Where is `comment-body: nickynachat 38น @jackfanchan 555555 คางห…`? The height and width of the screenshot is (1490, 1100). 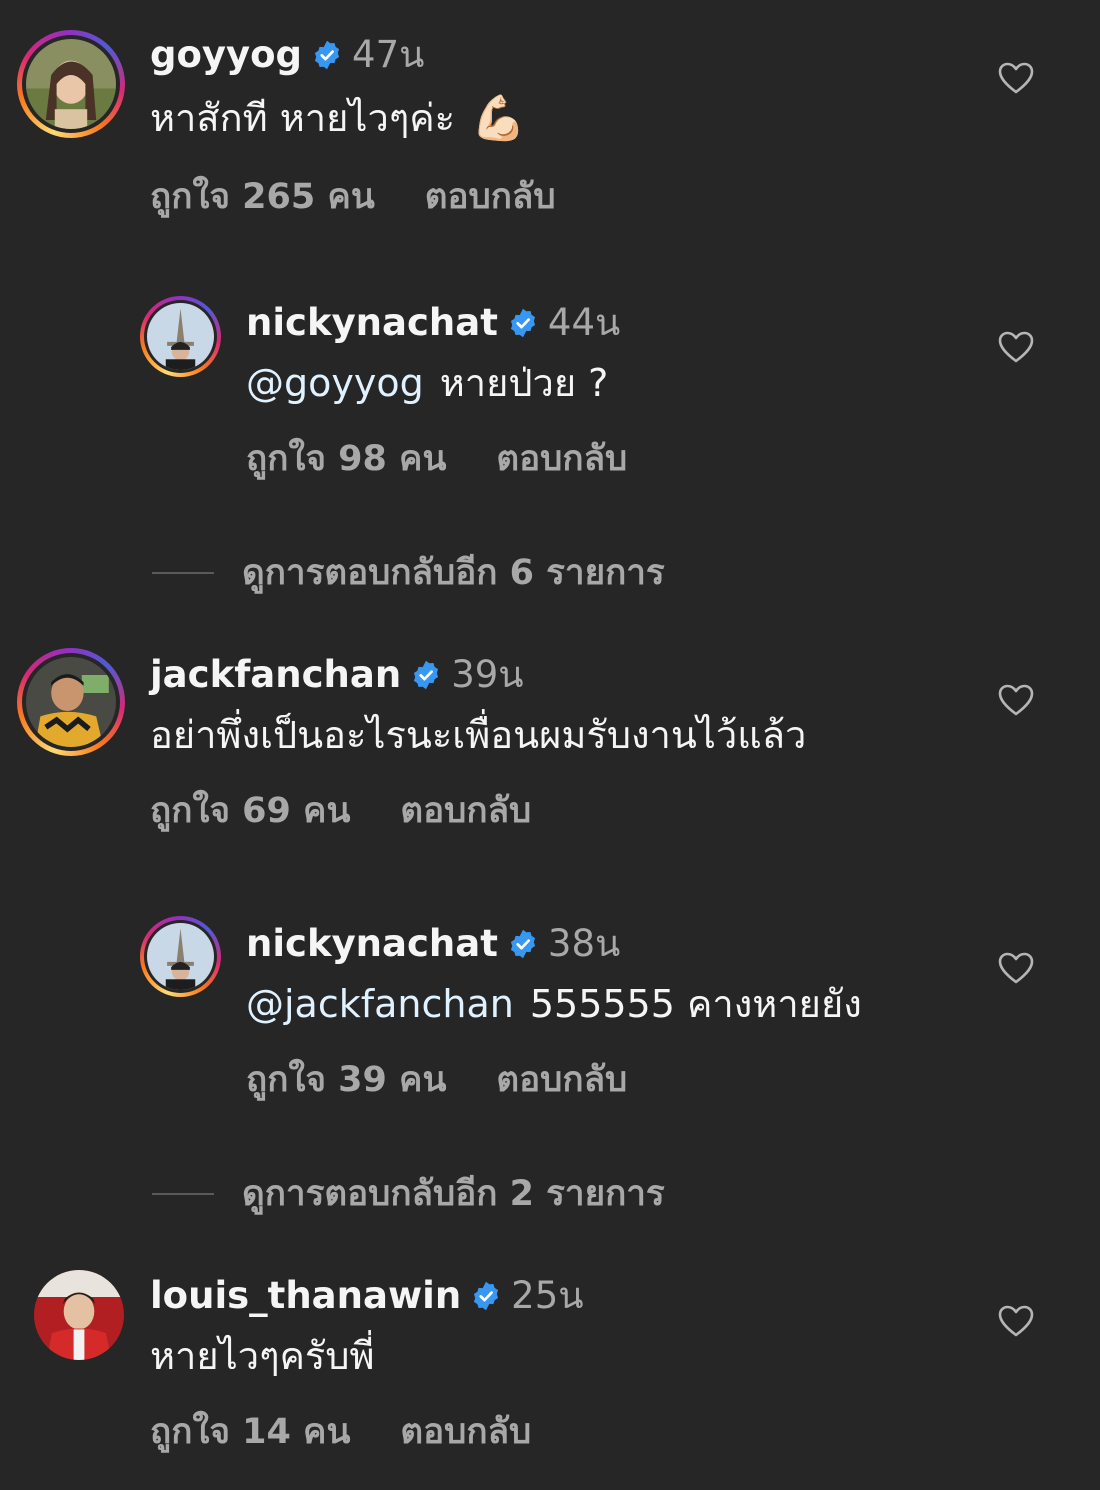
comment-body: nickynachat 38น @jackfanchan 555555 คางห… is located at coordinates (554, 1016).